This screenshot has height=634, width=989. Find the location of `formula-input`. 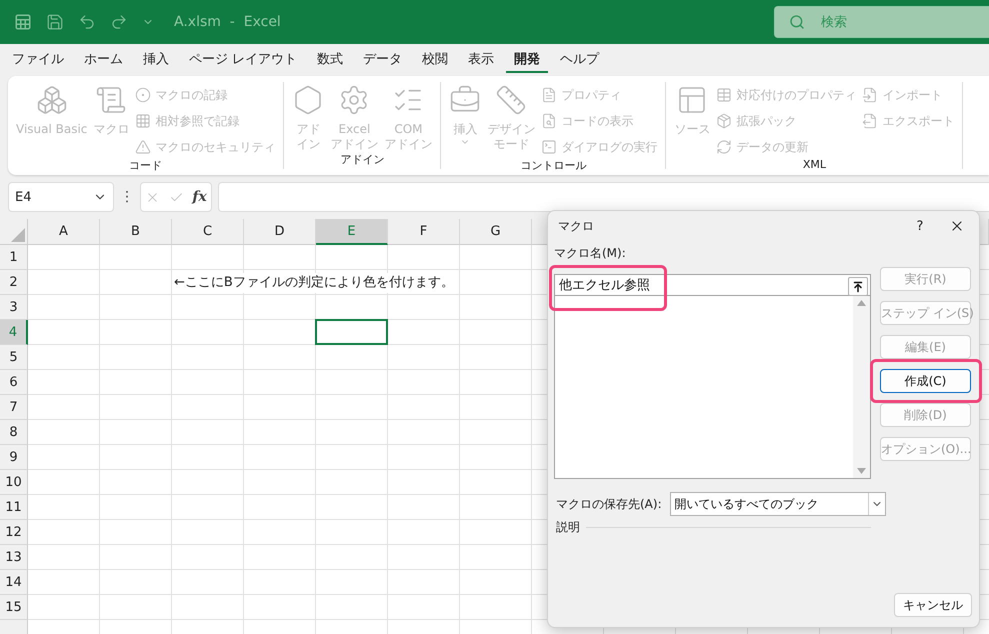

formula-input is located at coordinates (603, 197).